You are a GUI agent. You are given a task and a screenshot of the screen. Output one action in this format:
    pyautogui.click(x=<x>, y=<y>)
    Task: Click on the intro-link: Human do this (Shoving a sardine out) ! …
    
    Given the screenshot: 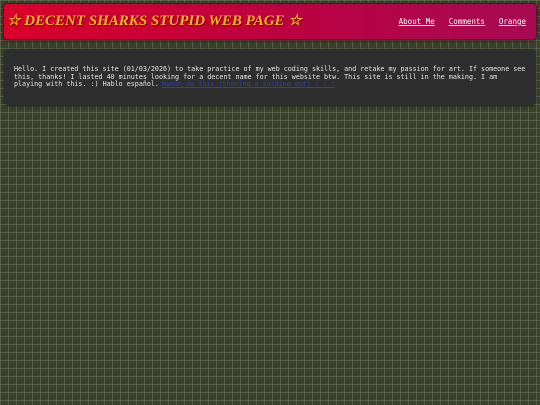 What is the action you would take?
    pyautogui.click(x=248, y=84)
    